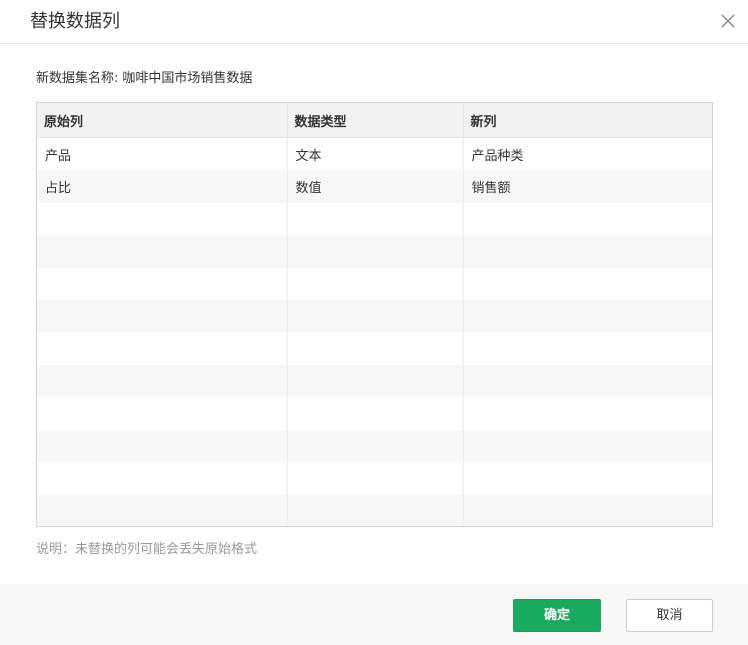 This screenshot has height=645, width=748. Describe the element at coordinates (147, 549) in the screenshot. I see `note-text: 说明：未替换的列可能会丢失原始格式` at that location.